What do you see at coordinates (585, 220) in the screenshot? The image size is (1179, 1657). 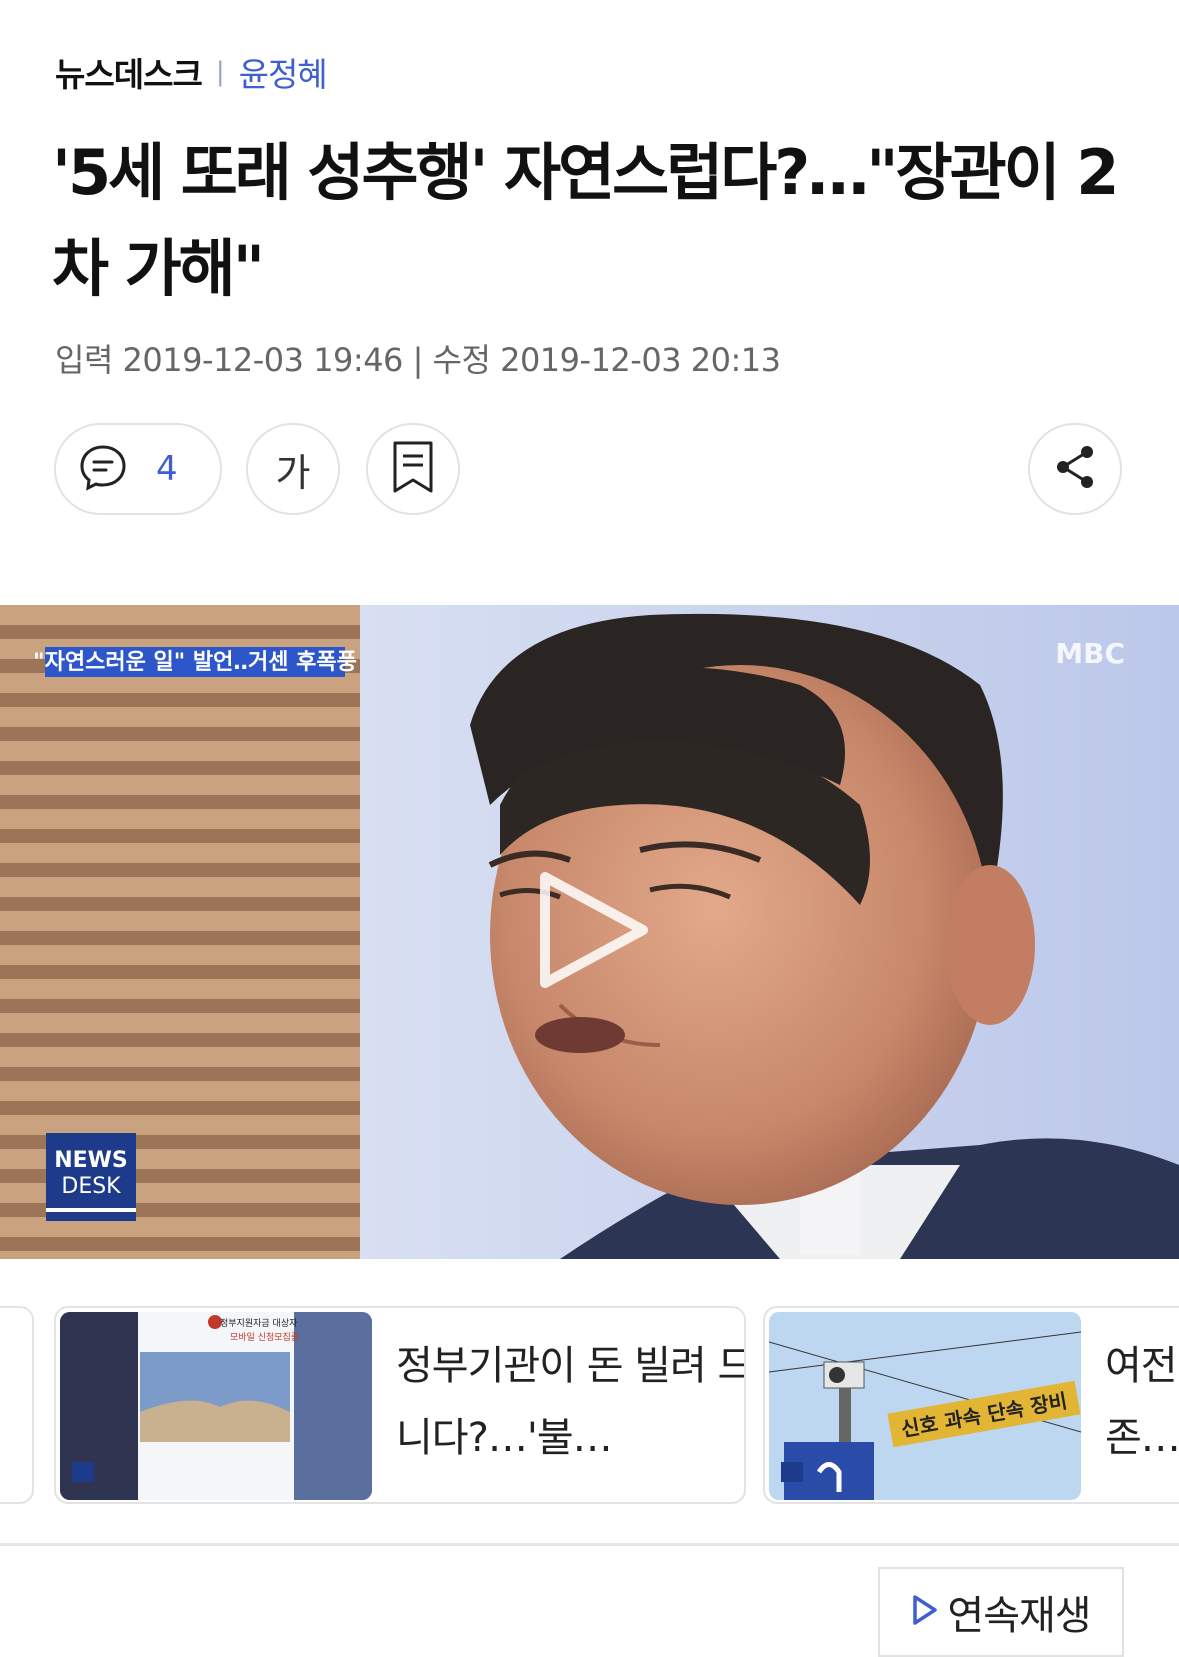 I see `article-headline: '5세 또래 성추행' 자연스럽다?…"장관이 2차 가해"` at bounding box center [585, 220].